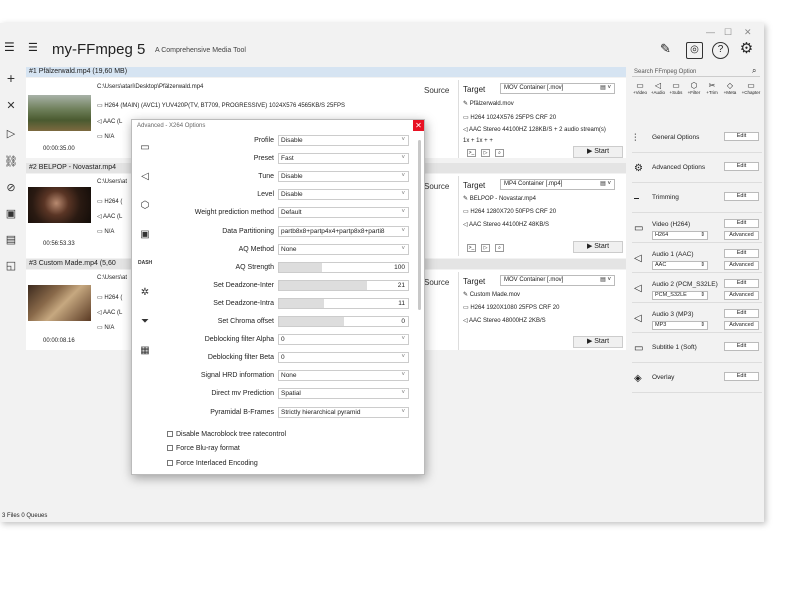 This screenshot has width=800, height=600. Describe the element at coordinates (665, 50) in the screenshot. I see `edit-tools-icon: ✎` at that location.